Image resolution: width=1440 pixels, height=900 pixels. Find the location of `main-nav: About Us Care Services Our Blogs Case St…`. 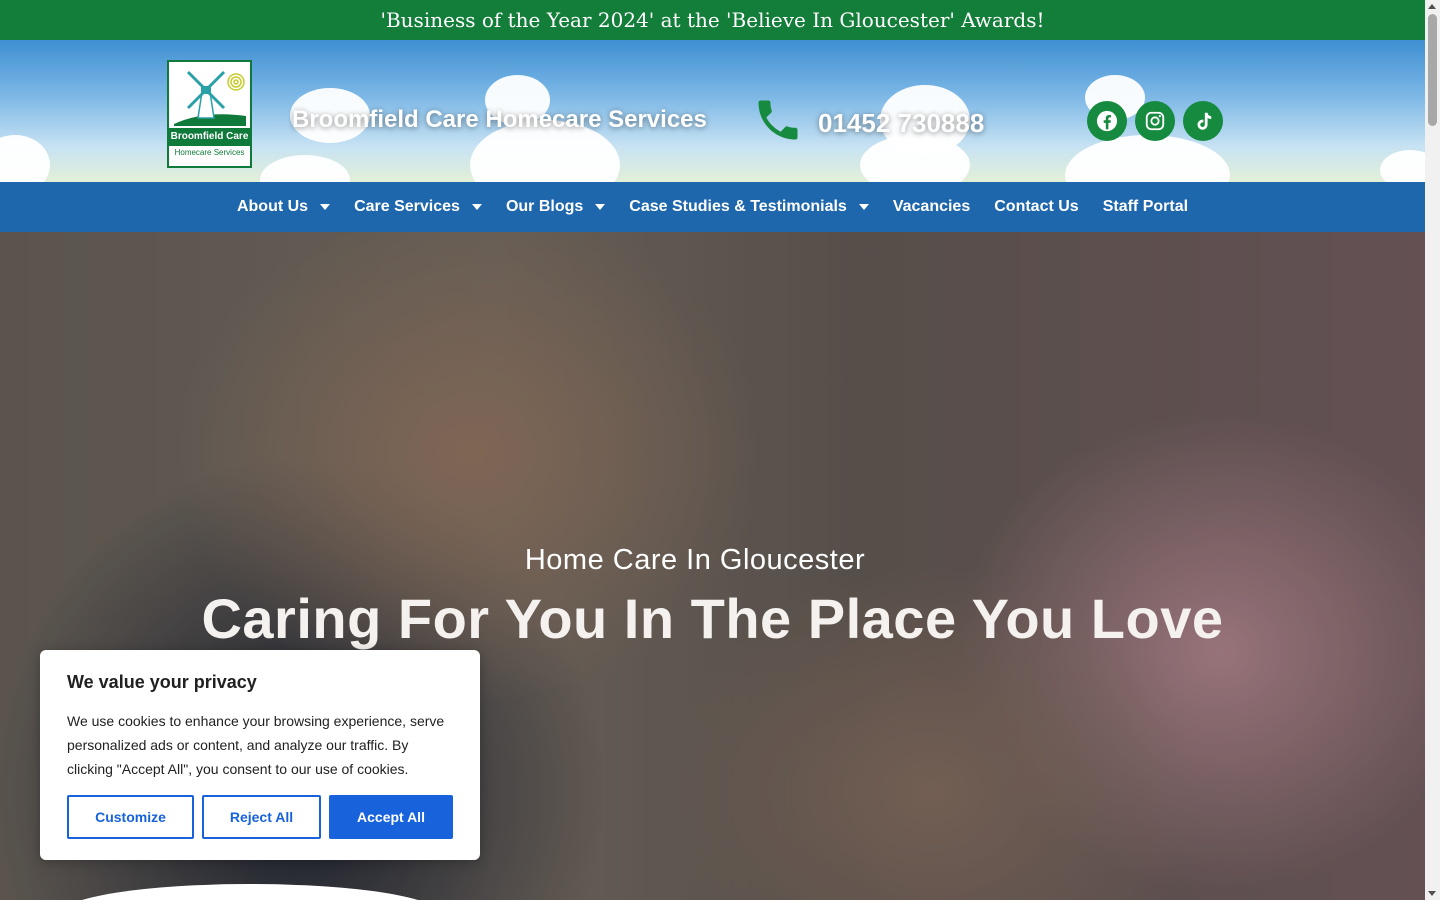

main-nav: About Us Care Services Our Blogs Case St… is located at coordinates (712, 207).